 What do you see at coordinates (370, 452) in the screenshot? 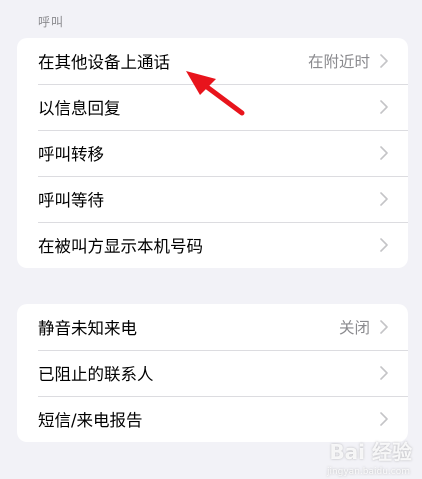
I see `watermark-logo: Bai 经验` at bounding box center [370, 452].